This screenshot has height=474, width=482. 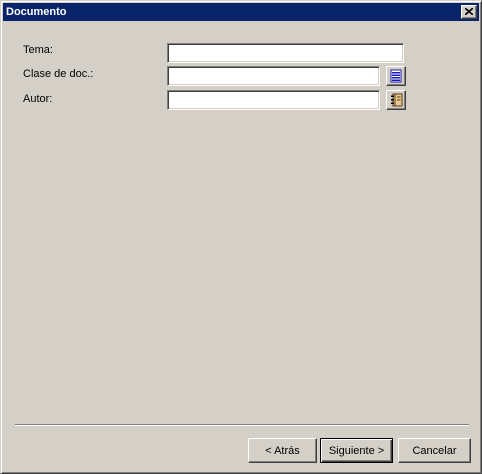 I want to click on list-icon, so click(x=396, y=76).